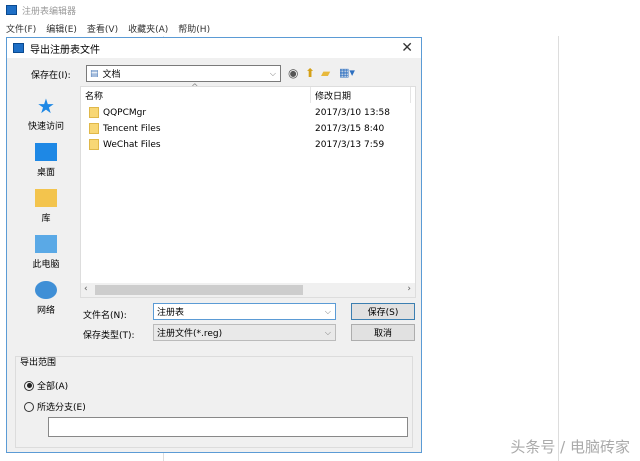  Describe the element at coordinates (183, 73) in the screenshot. I see `save-in-combo: ▤ 文档 ⌵` at that location.